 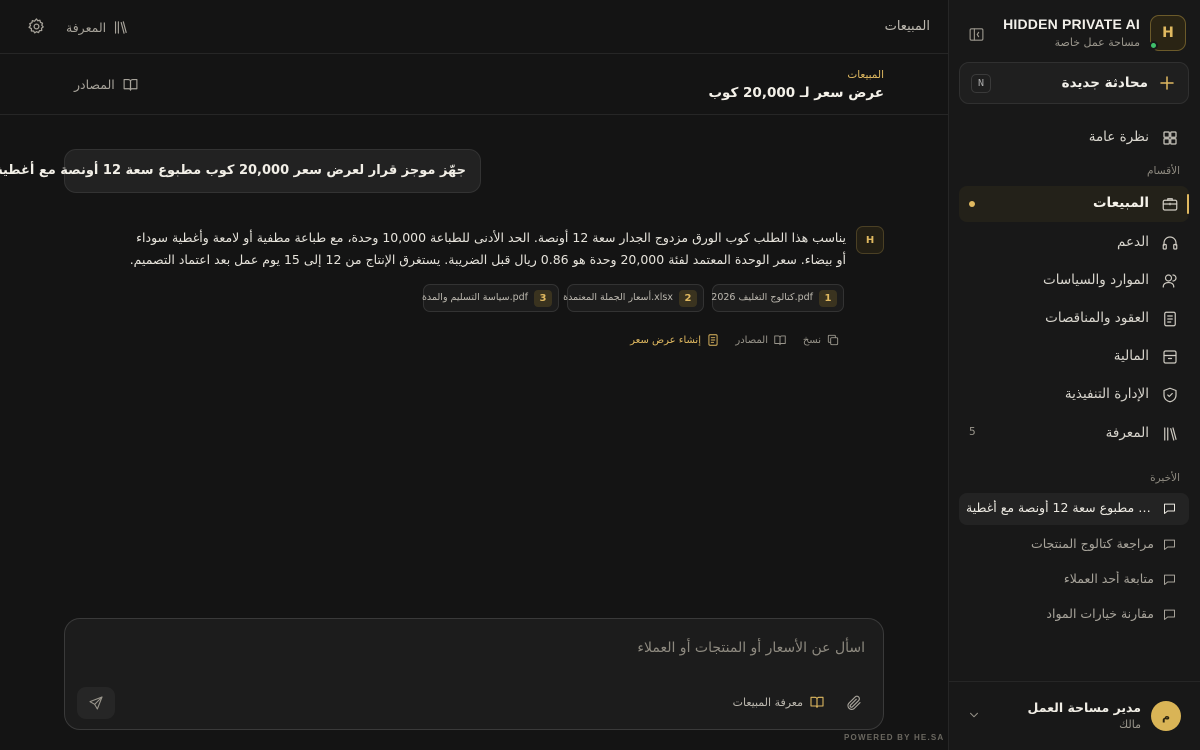 I want to click on page-title: المبيعات, so click(x=907, y=26).